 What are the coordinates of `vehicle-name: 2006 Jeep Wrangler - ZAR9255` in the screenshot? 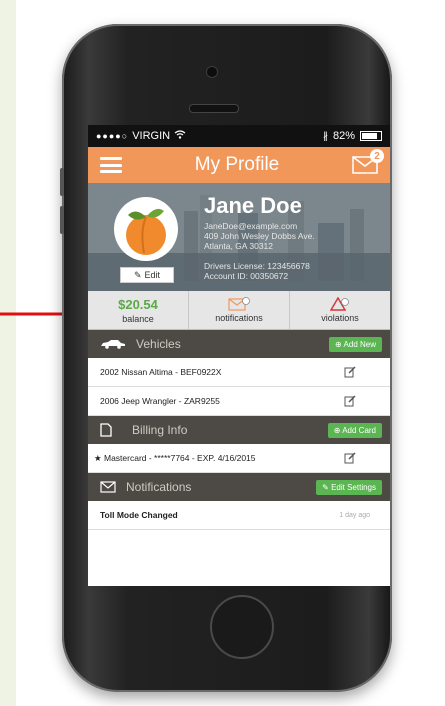 It's located at (160, 401).